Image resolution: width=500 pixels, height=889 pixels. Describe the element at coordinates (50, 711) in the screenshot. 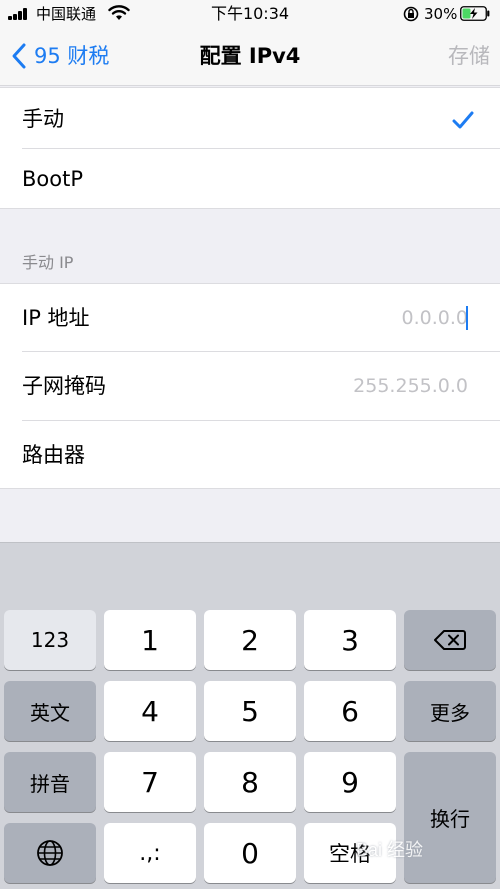

I see `key-english: 英文` at that location.